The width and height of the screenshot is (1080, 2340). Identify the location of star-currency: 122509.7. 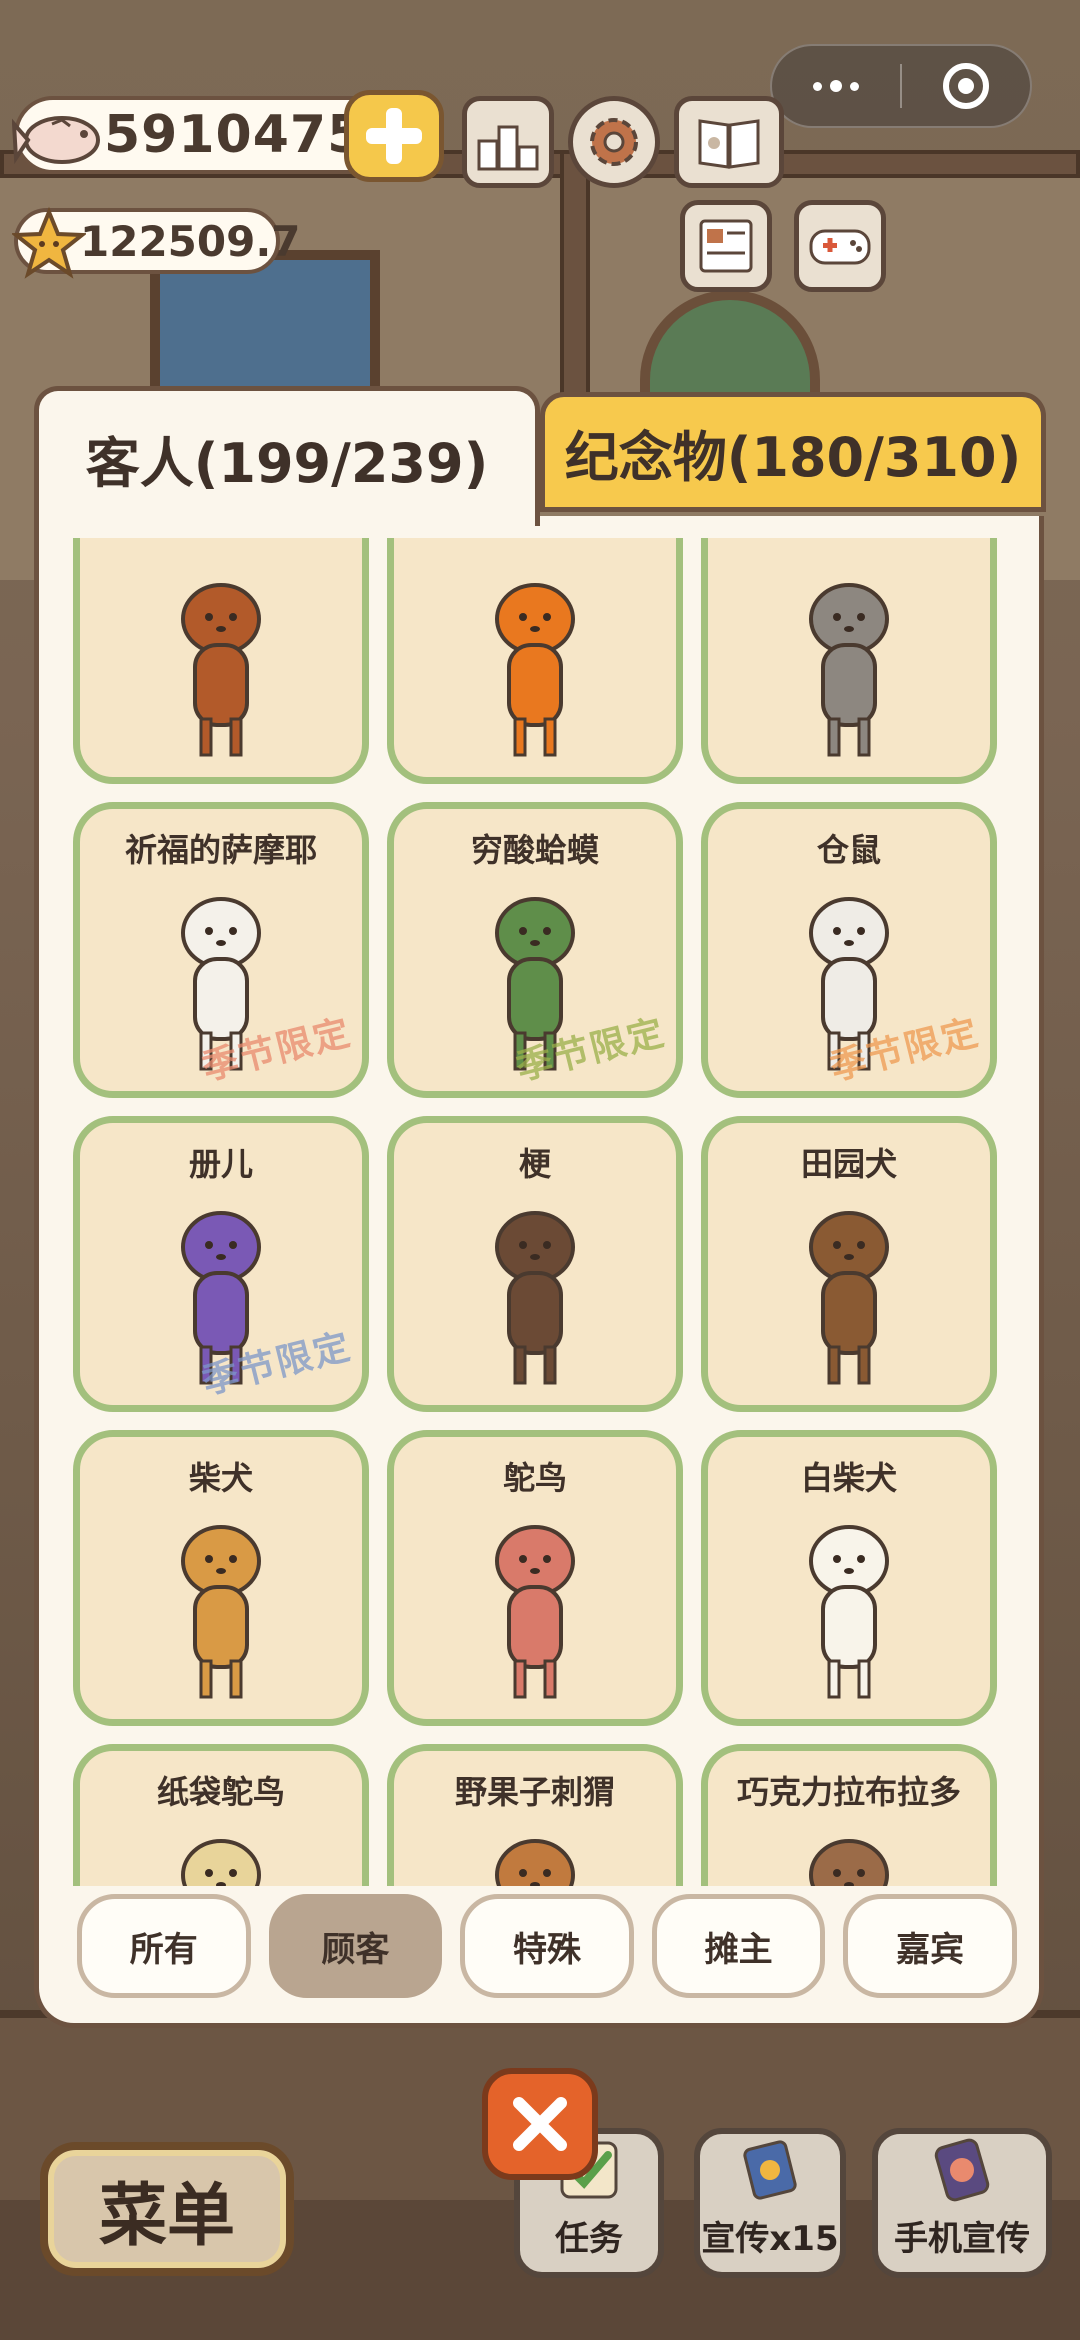
(156, 242).